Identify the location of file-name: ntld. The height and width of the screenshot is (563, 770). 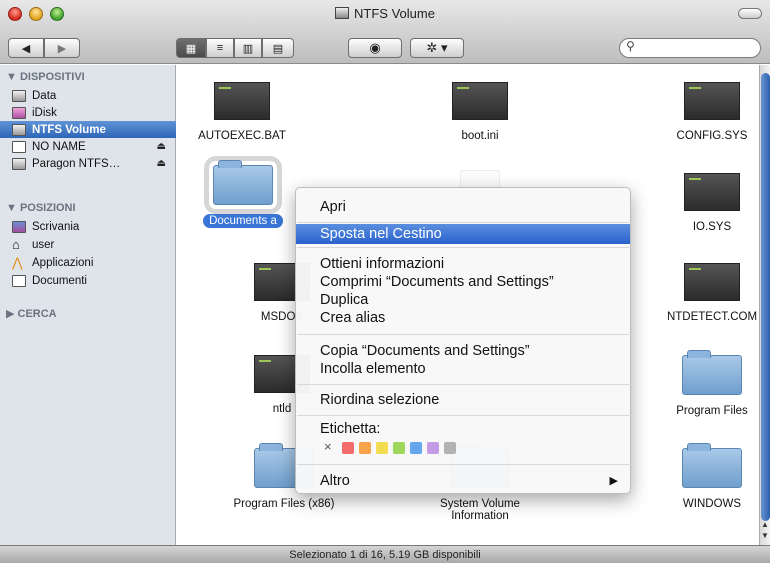
(282, 409).